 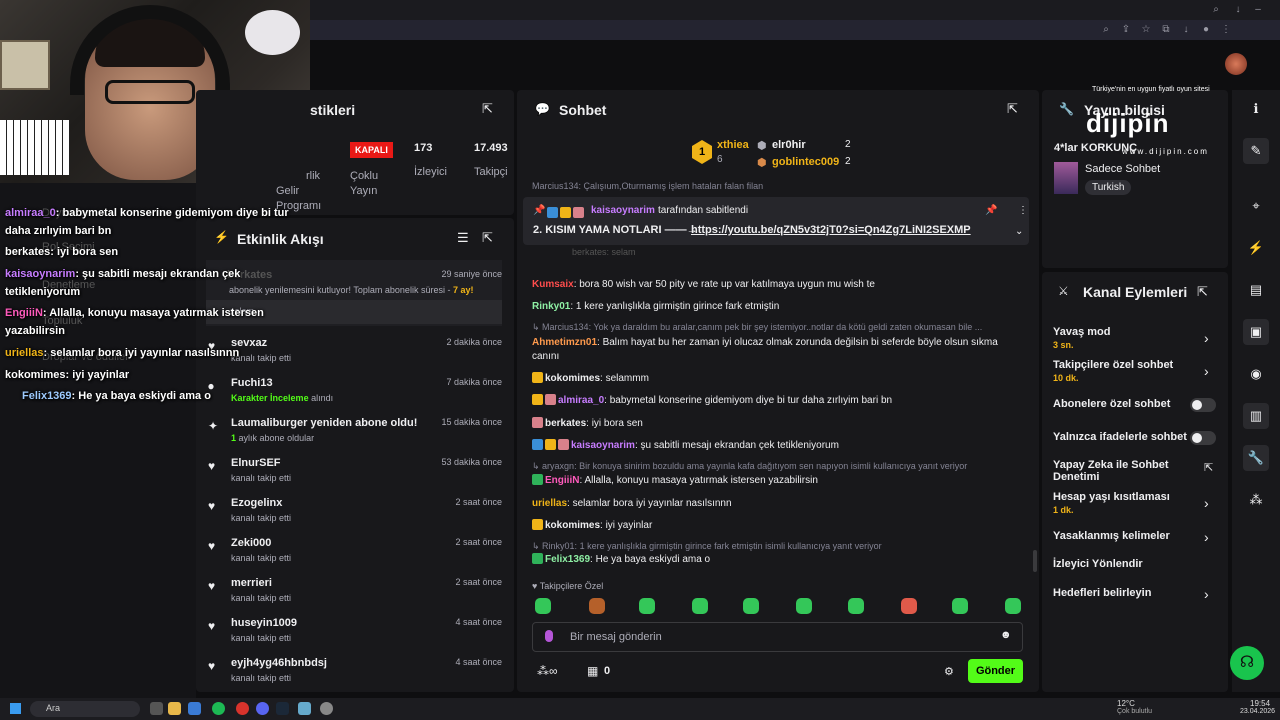 I want to click on action-item-4: Yalnızca ifadelerle sohbet, so click(x=1120, y=437).